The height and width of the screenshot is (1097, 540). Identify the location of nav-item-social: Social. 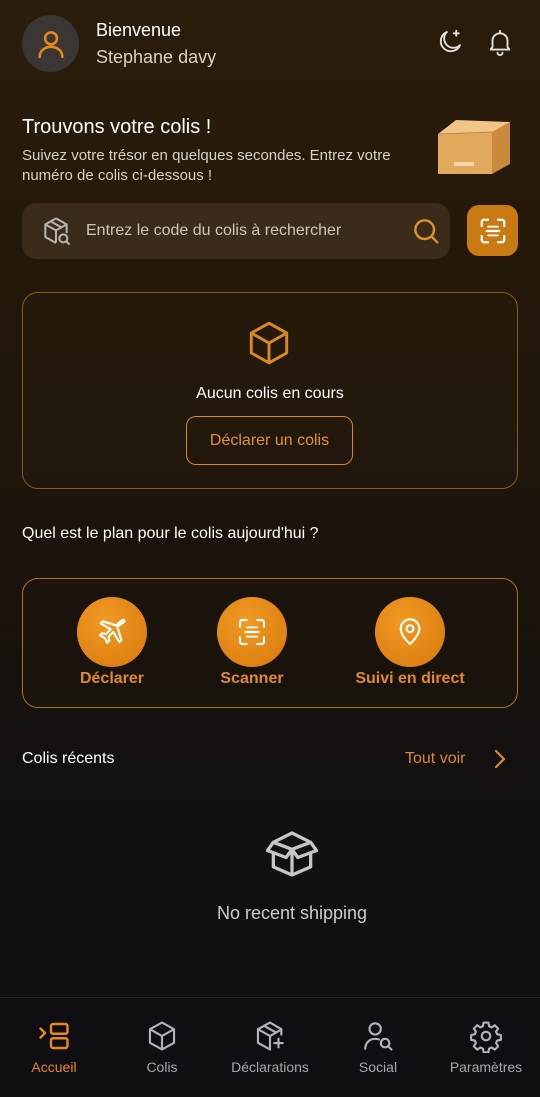
(378, 1046).